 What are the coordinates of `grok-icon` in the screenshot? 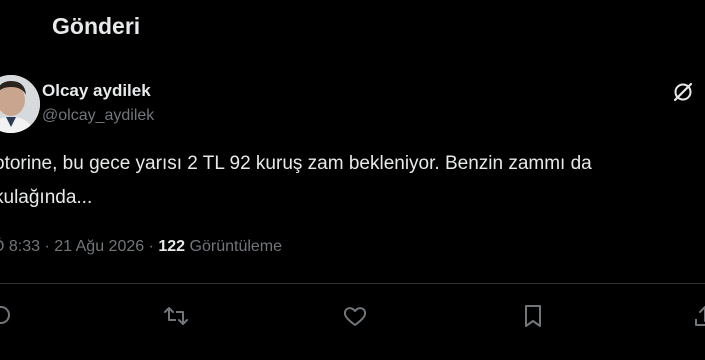 It's located at (683, 92).